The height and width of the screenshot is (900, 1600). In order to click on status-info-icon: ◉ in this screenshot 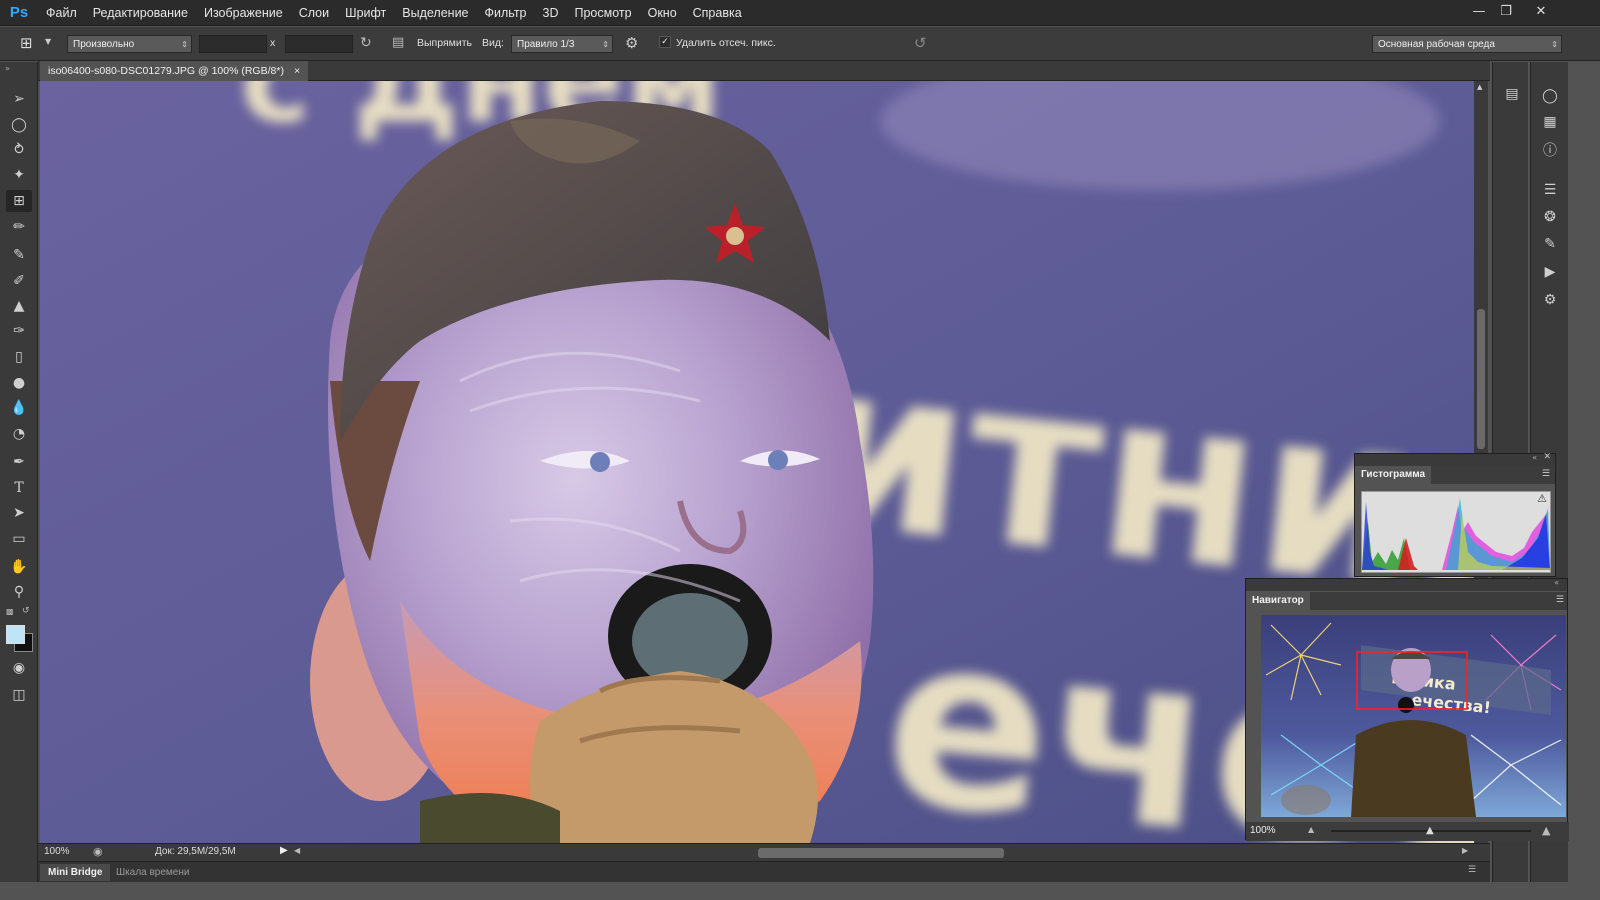, I will do `click(98, 851)`.